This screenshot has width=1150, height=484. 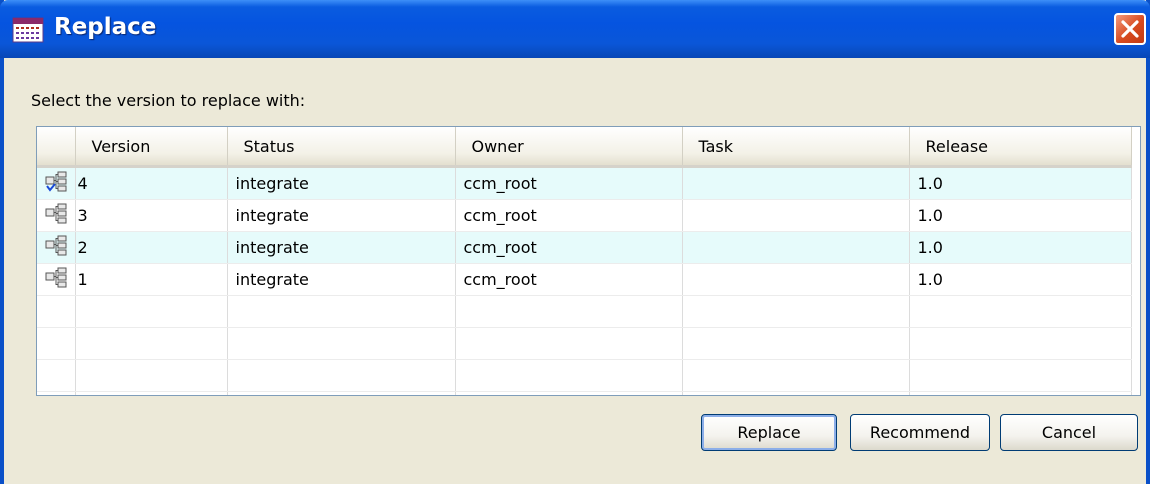 What do you see at coordinates (28, 30) in the screenshot?
I see `app-icon` at bounding box center [28, 30].